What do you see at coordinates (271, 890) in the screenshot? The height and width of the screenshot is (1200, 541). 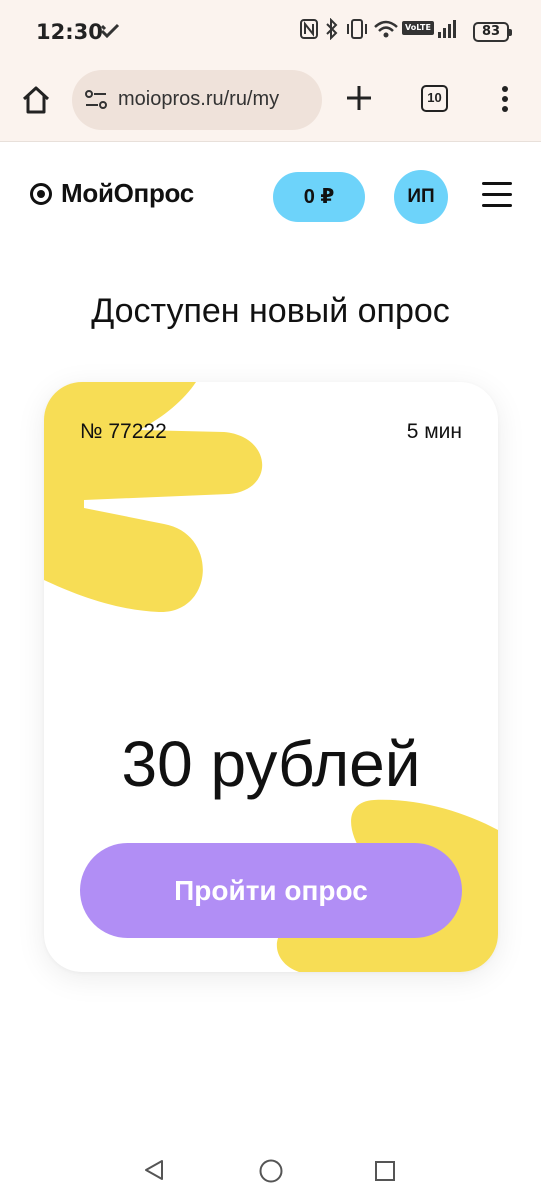 I see `take-survey-button: Пройти опрос` at bounding box center [271, 890].